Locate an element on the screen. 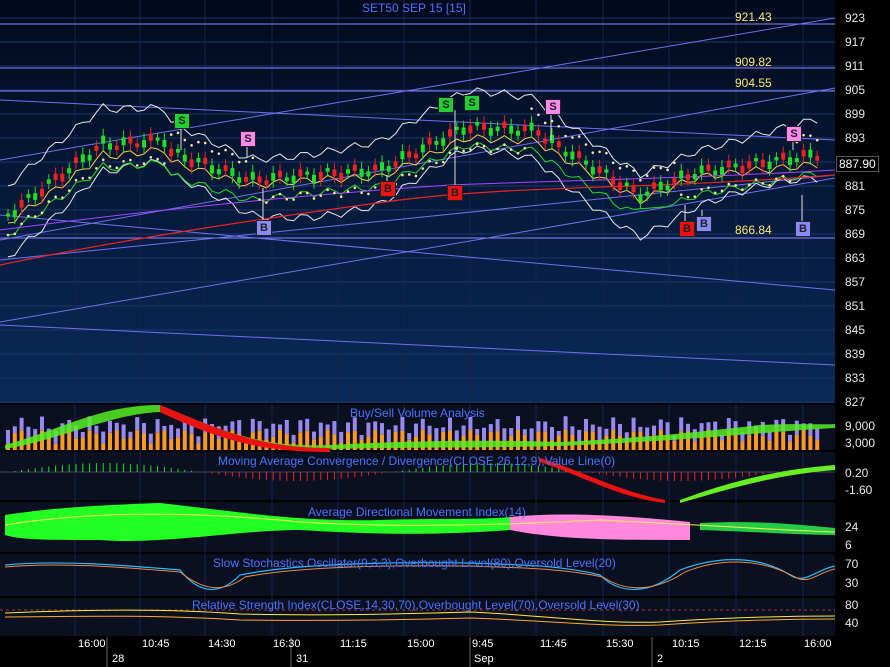 This screenshot has width=890, height=667. volume-axis-1: 9,000 is located at coordinates (860, 426).